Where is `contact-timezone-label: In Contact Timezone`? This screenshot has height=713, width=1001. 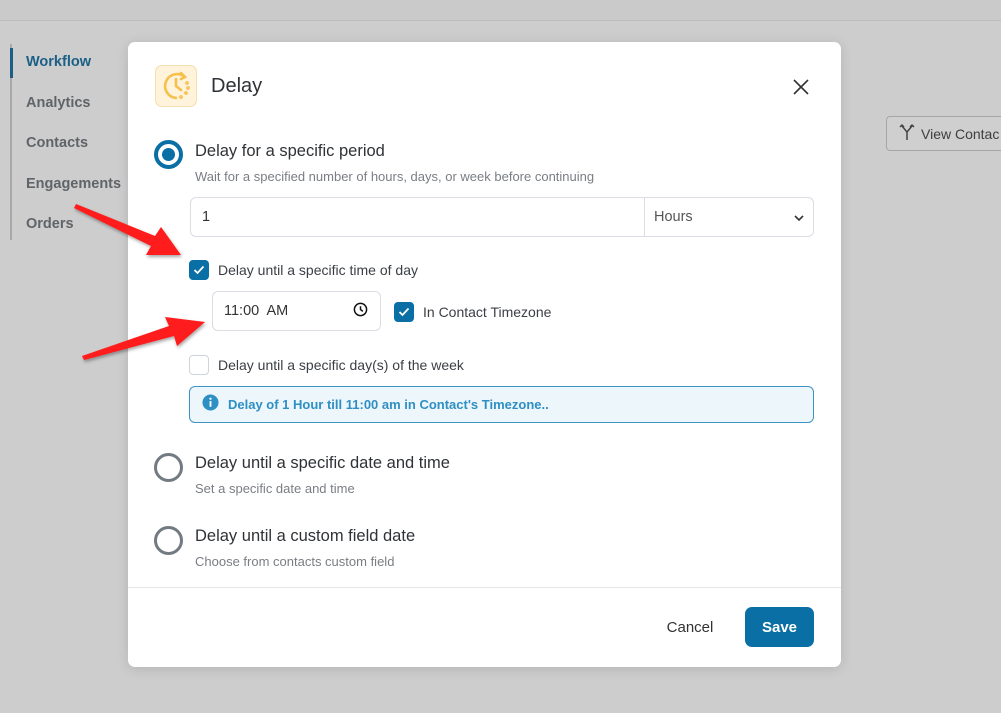
contact-timezone-label: In Contact Timezone is located at coordinates (487, 312).